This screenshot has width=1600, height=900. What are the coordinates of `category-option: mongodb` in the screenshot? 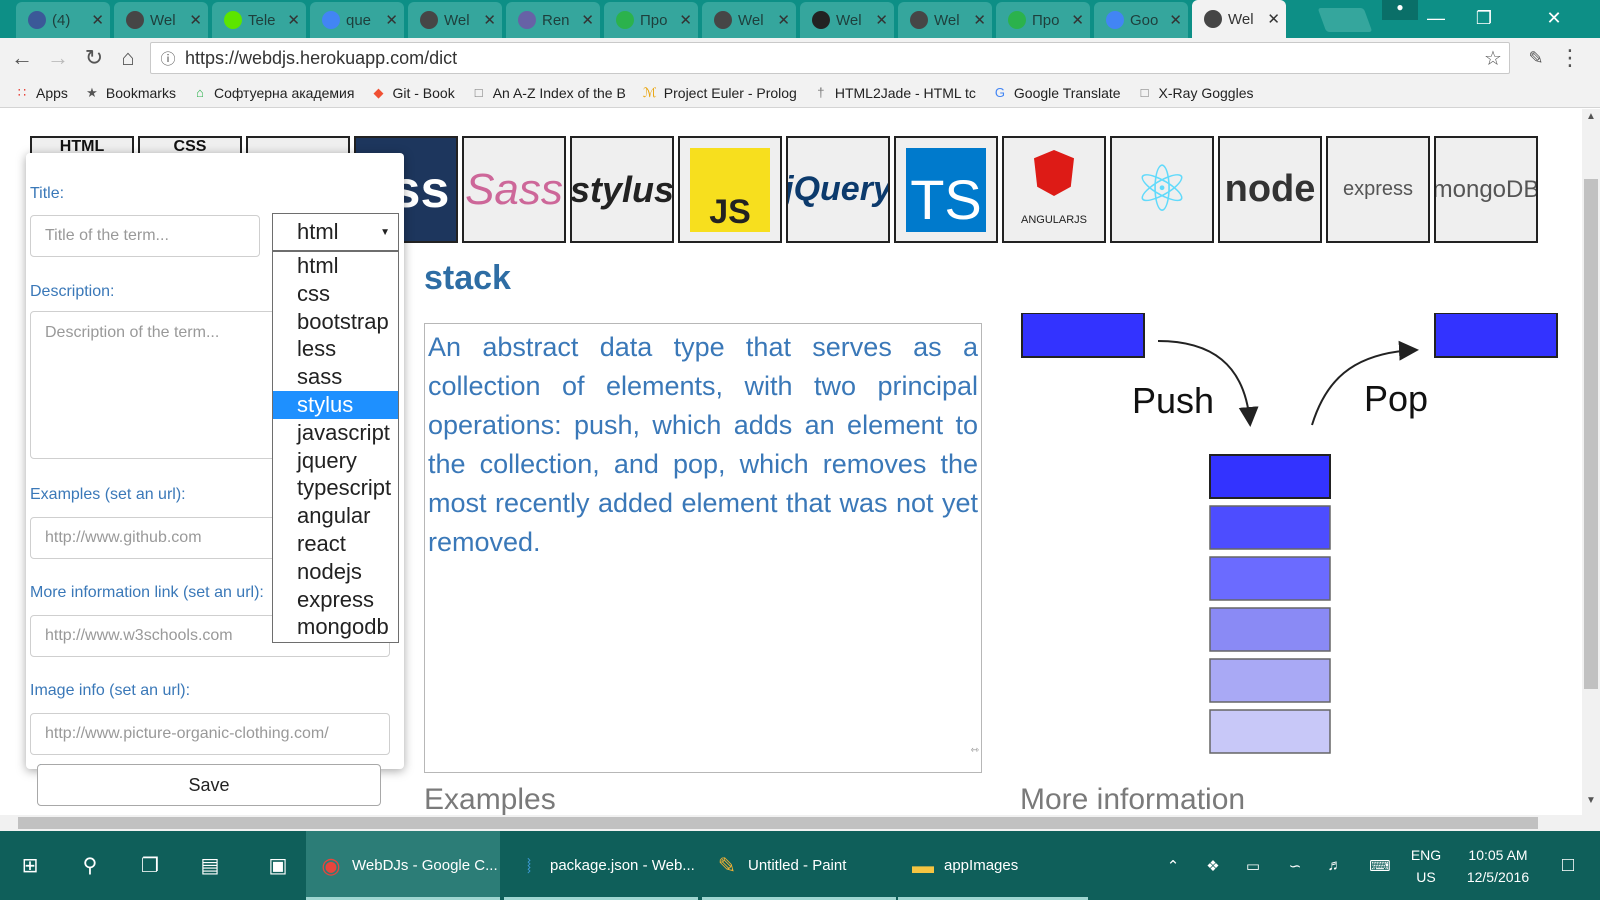 It's located at (335, 627).